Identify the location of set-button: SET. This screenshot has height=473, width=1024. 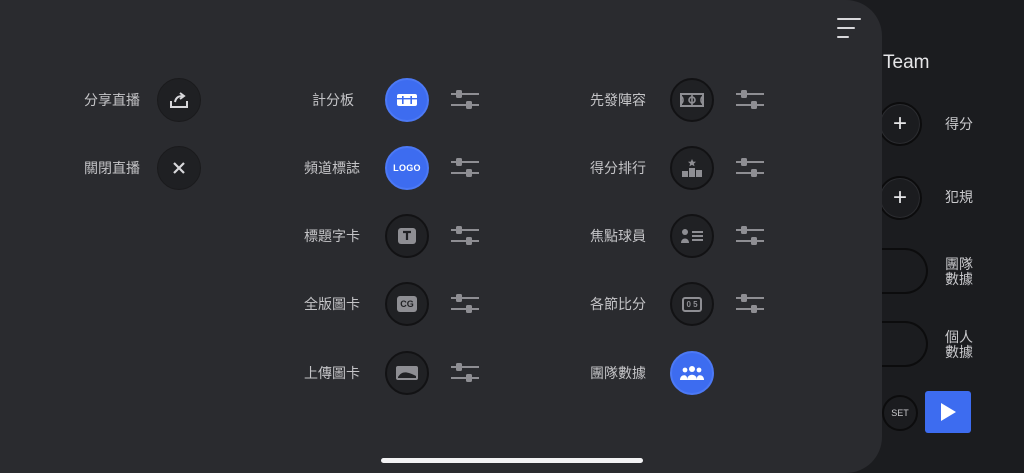
(900, 413).